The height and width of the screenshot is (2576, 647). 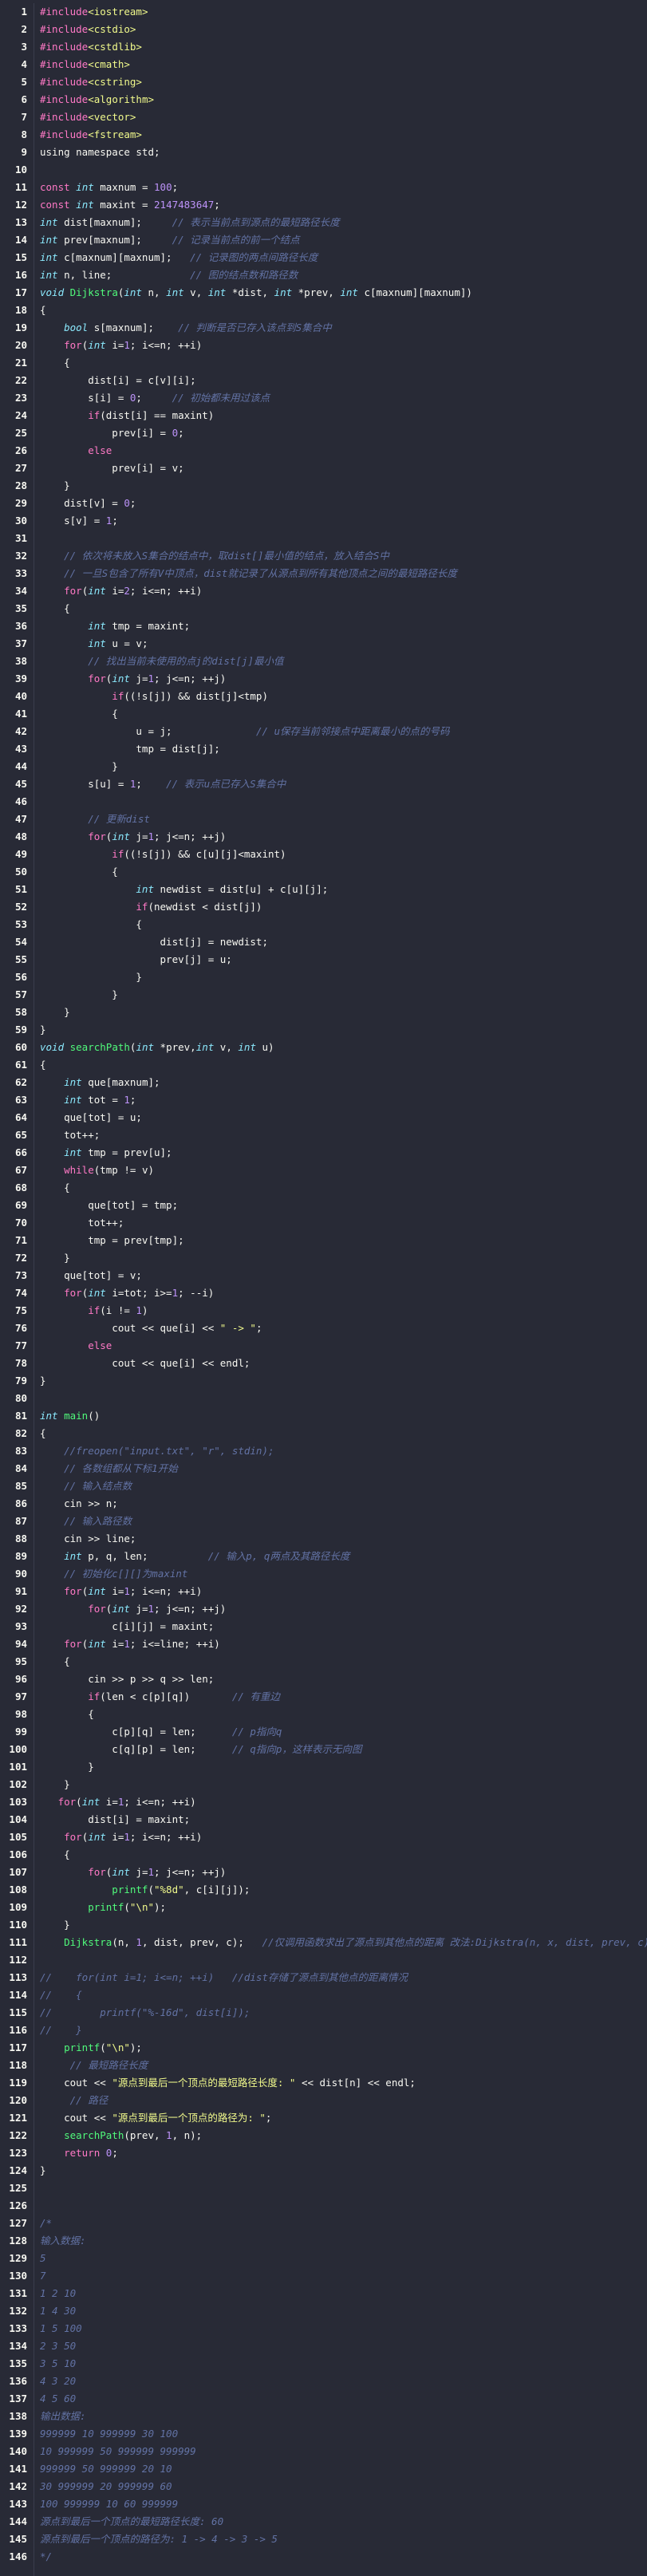 I want to click on code-line: 87 // 输入路径数, so click(x=323, y=1521).